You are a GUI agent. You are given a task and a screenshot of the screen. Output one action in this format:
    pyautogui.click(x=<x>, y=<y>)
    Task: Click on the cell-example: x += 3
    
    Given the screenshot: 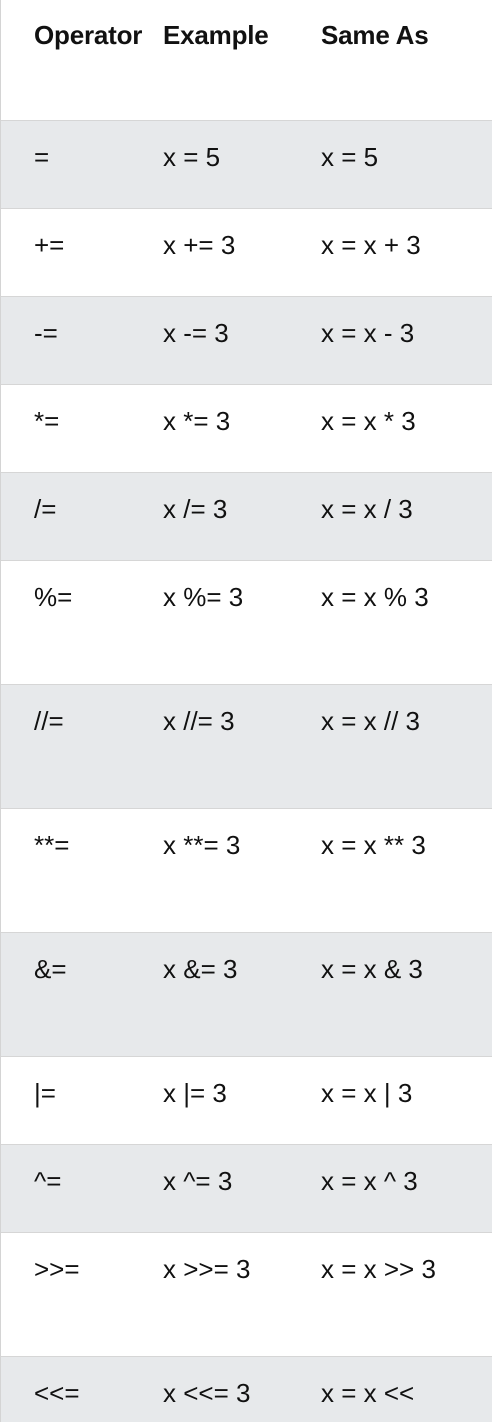 What is the action you would take?
    pyautogui.click(x=242, y=251)
    